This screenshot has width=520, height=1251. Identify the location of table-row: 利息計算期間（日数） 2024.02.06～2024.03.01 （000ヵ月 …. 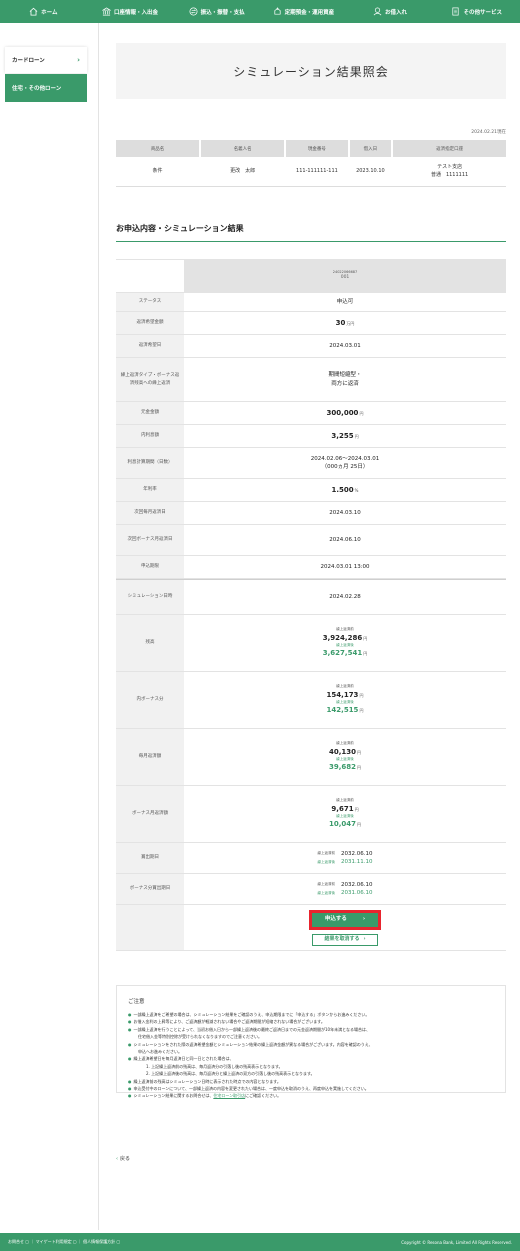
(311, 463).